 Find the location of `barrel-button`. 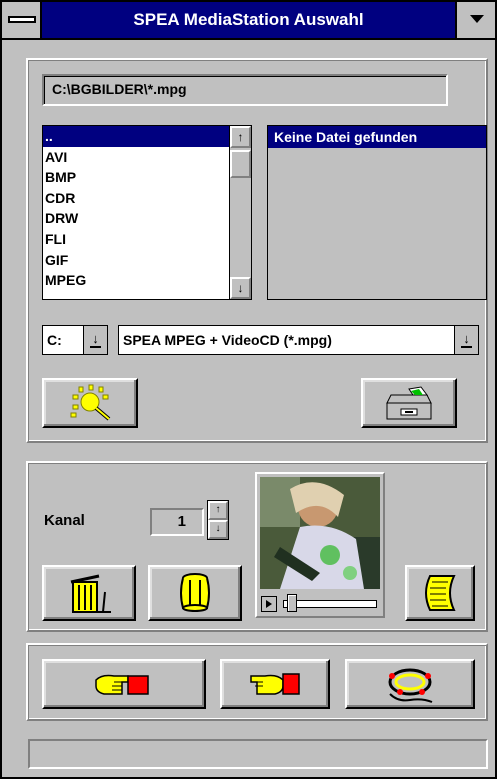

barrel-button is located at coordinates (195, 593).